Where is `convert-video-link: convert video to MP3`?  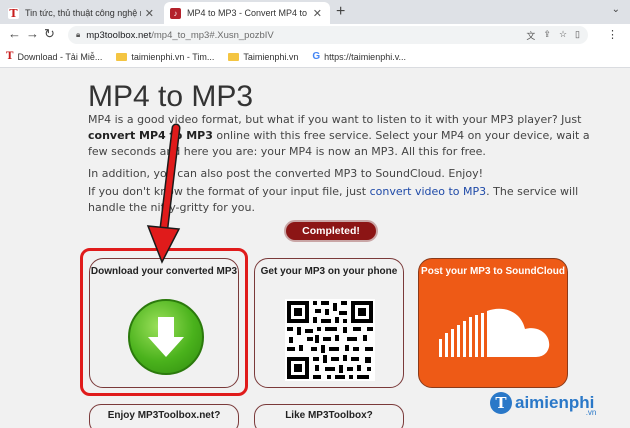 convert-video-link: convert video to MP3 is located at coordinates (428, 191).